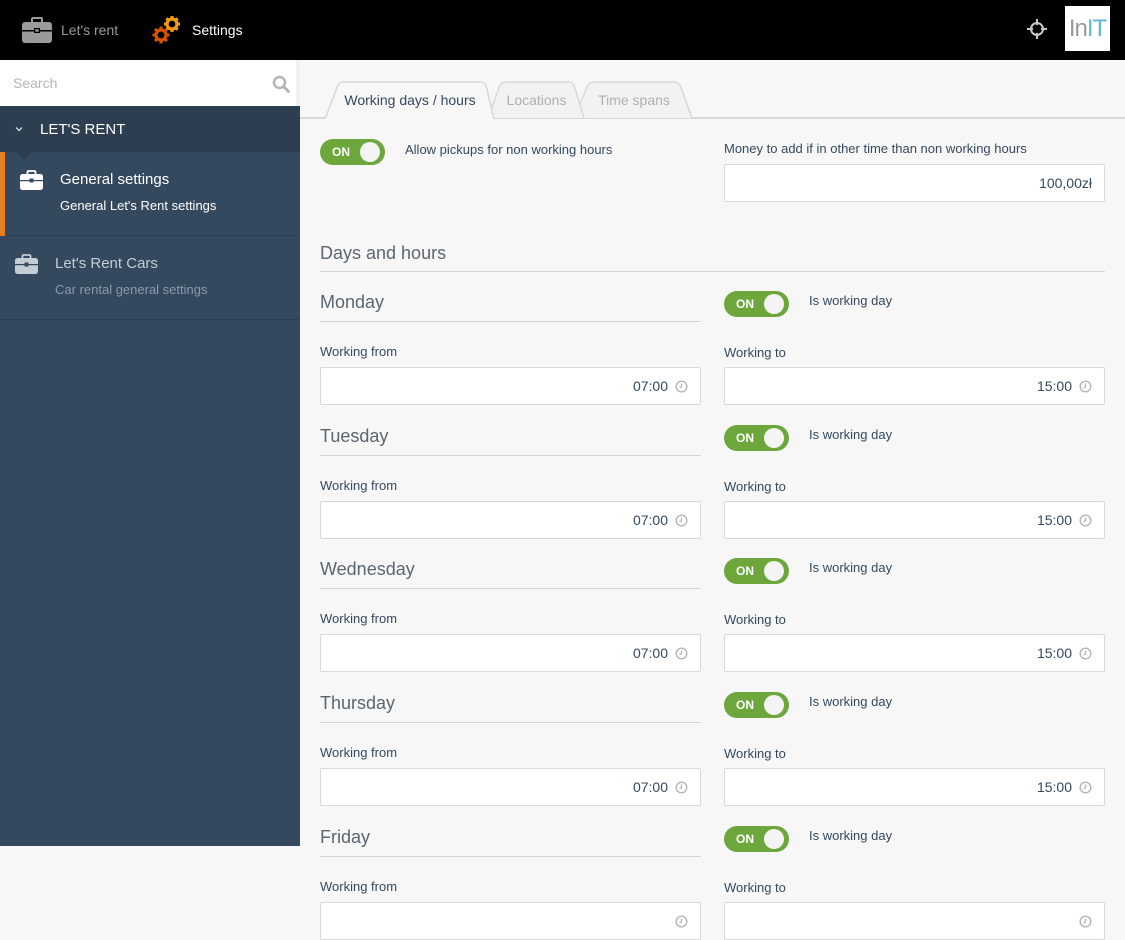  Describe the element at coordinates (90, 30) in the screenshot. I see `app-label: Let's rent` at that location.